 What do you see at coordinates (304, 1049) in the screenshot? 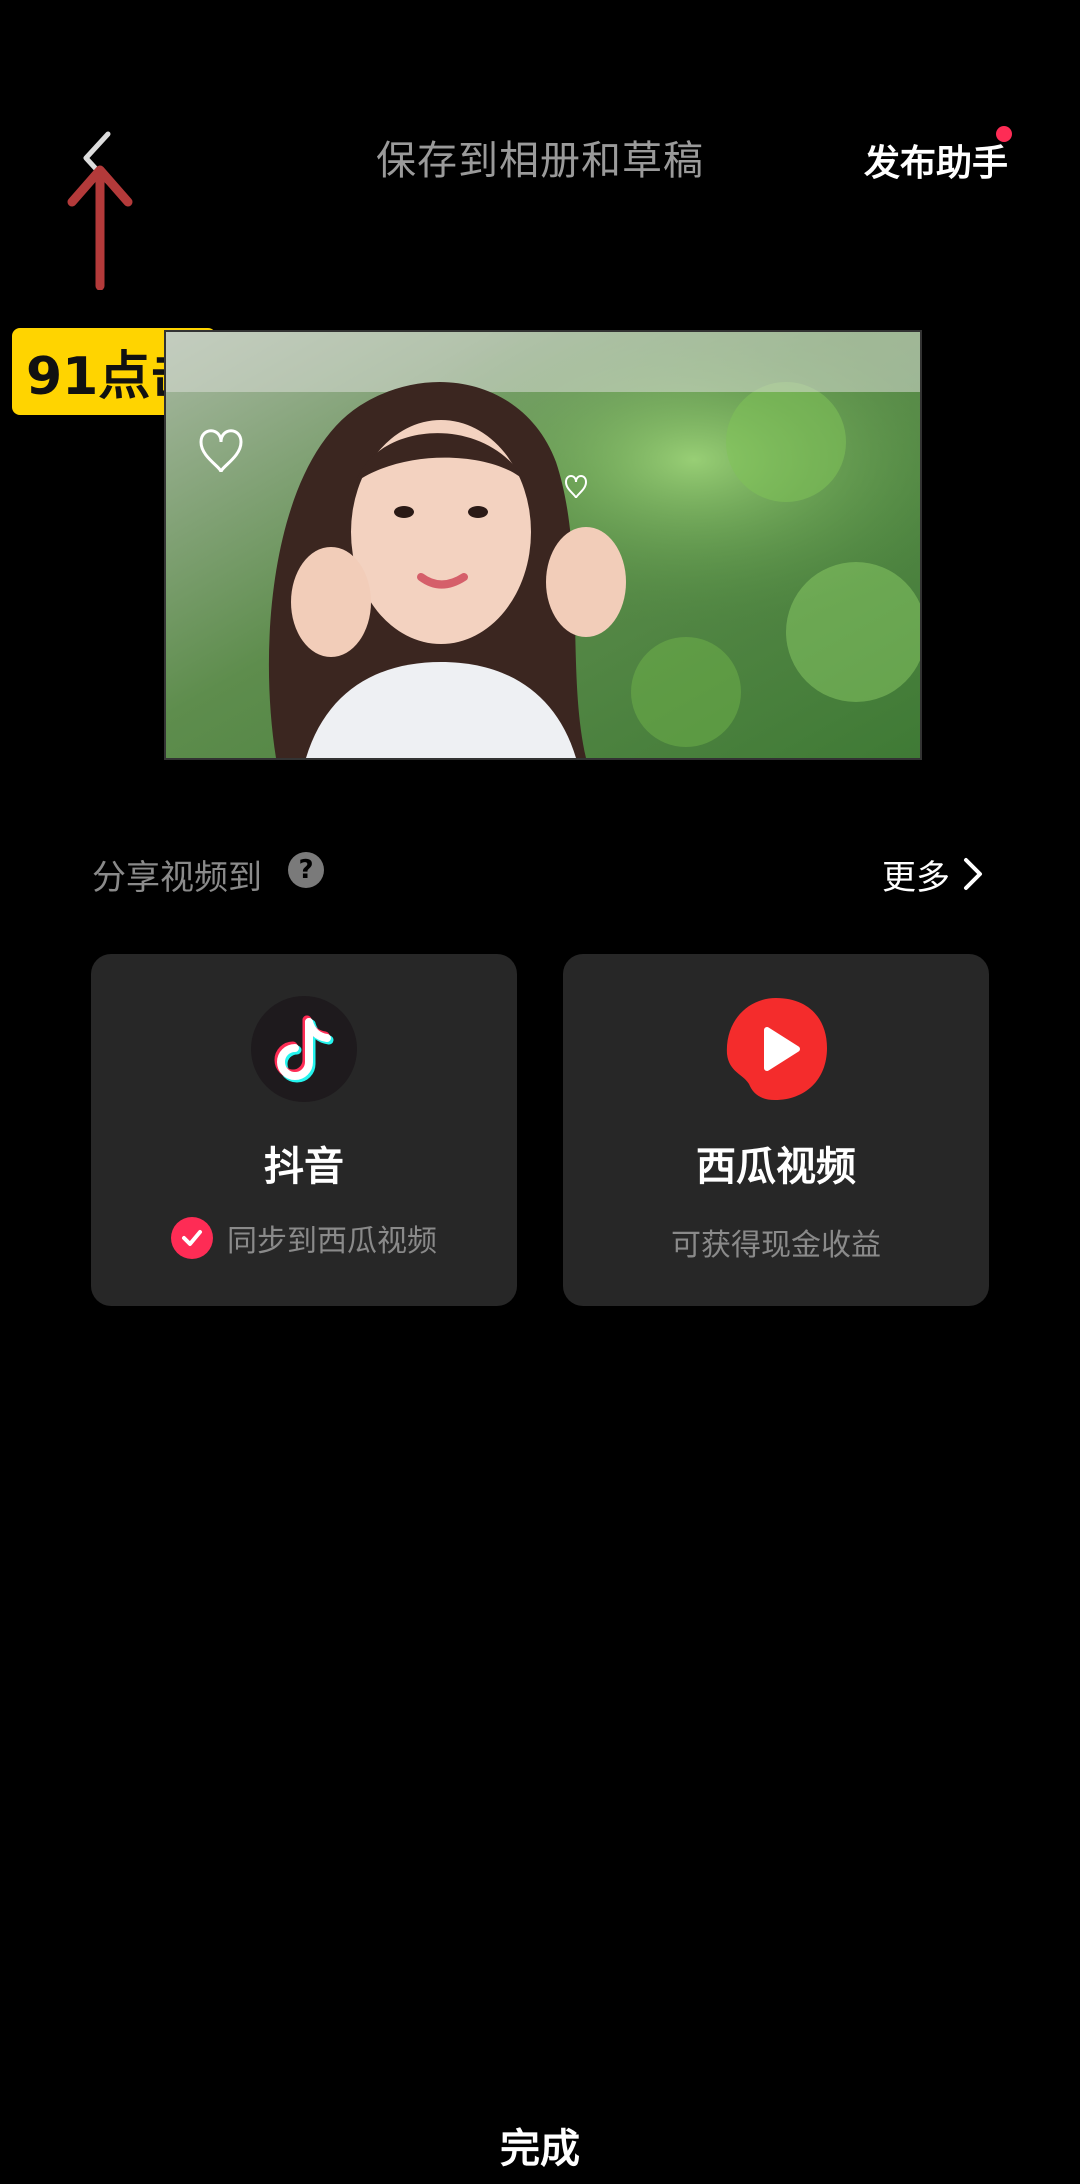
I see `douyin-logo-icon` at bounding box center [304, 1049].